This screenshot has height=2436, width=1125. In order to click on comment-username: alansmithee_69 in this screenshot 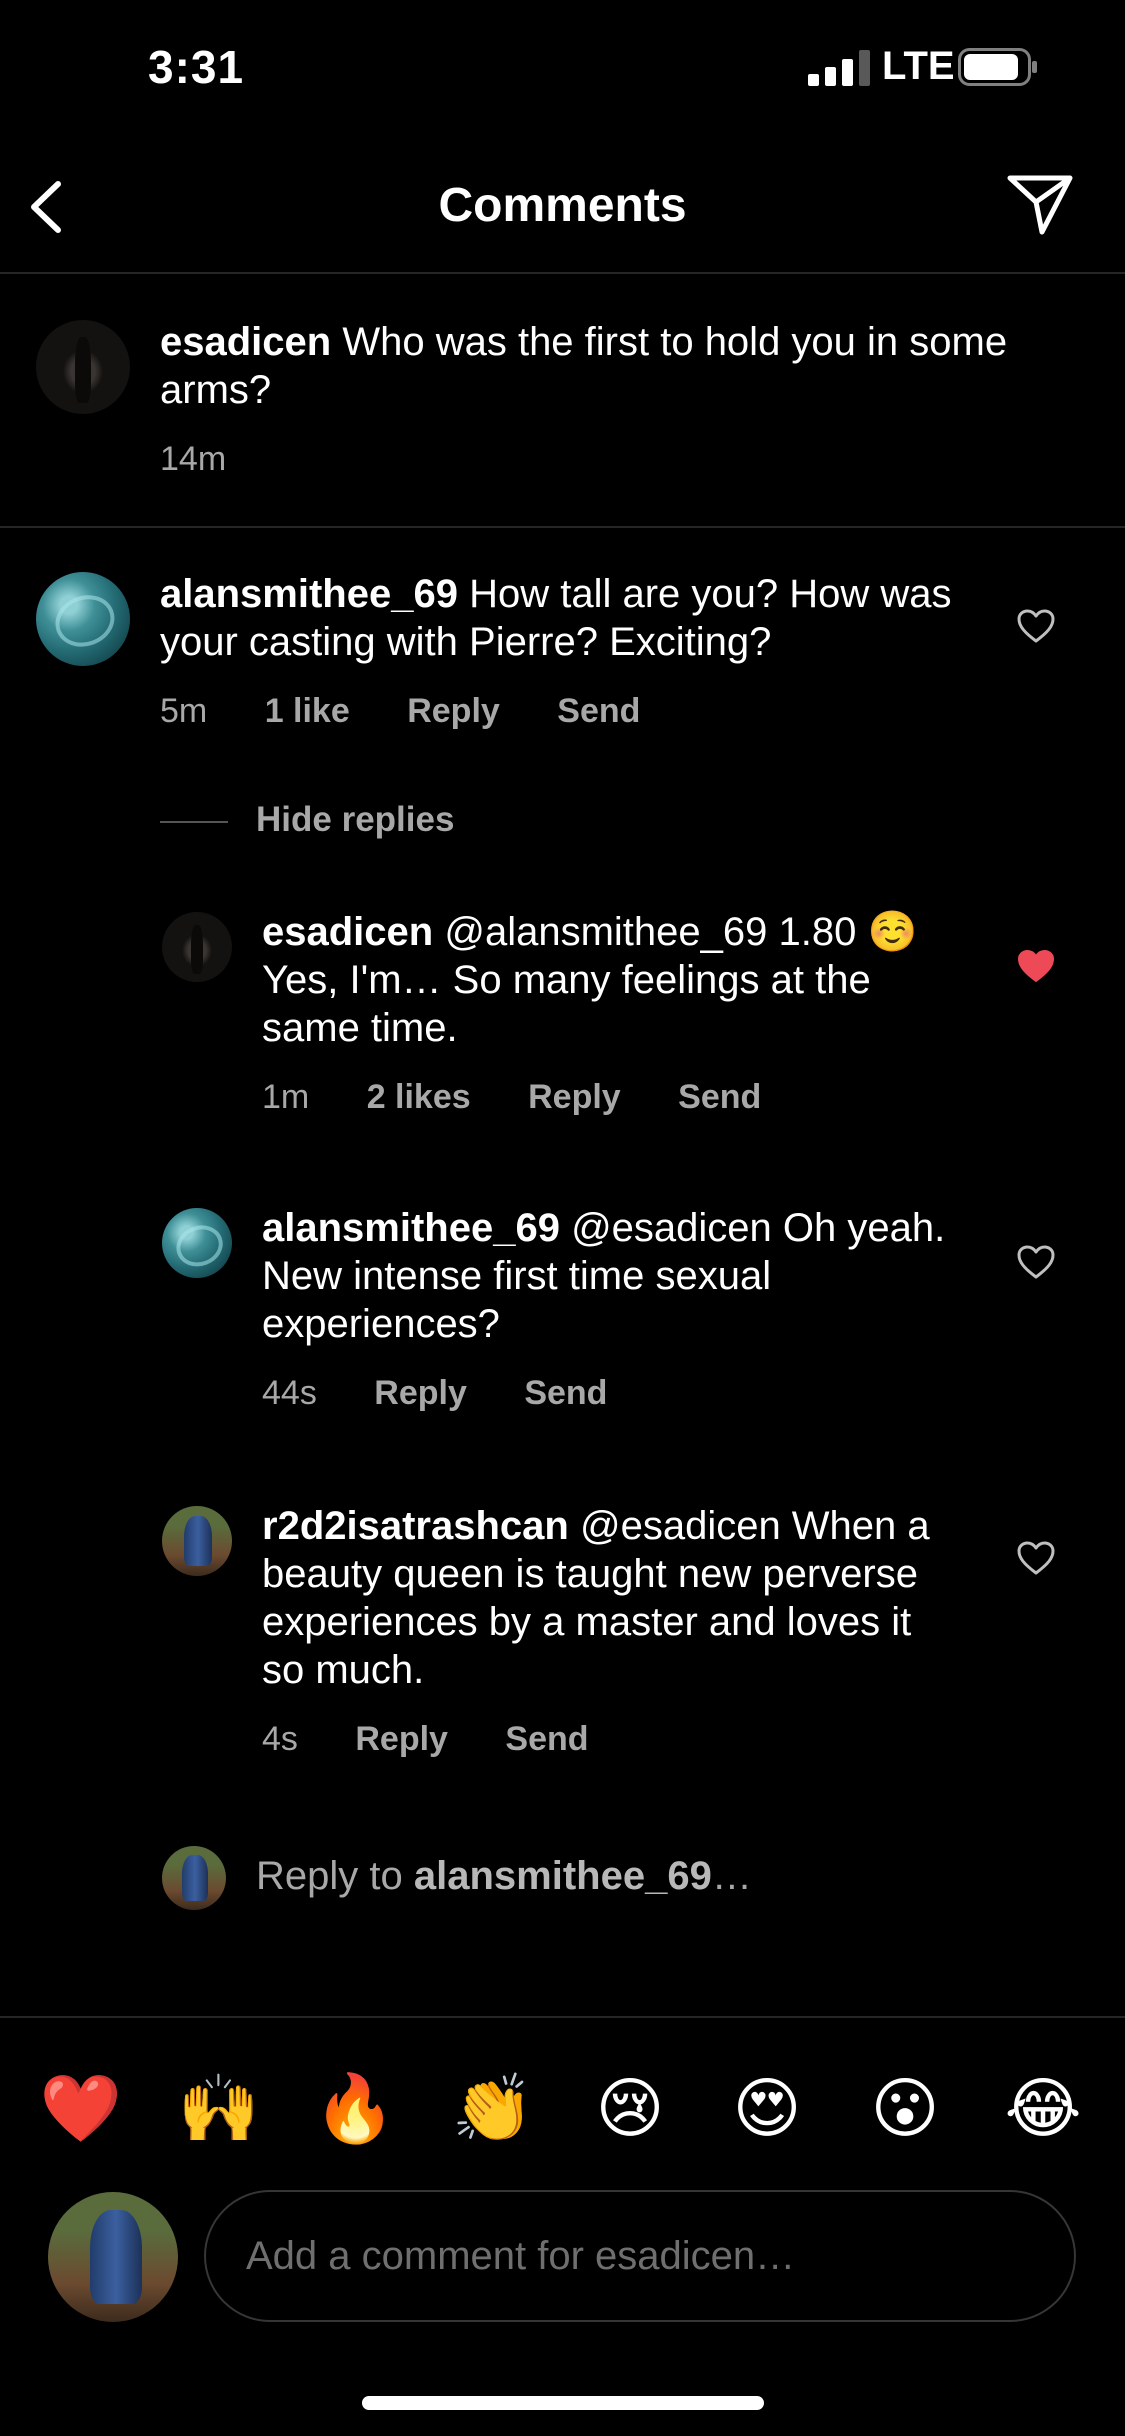, I will do `click(309, 594)`.